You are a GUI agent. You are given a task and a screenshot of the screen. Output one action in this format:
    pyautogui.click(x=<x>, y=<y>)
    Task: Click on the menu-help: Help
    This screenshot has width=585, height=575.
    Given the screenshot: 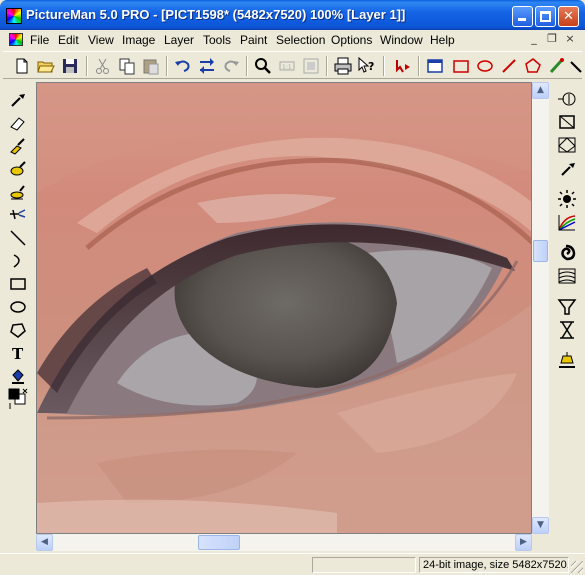 What is the action you would take?
    pyautogui.click(x=442, y=40)
    